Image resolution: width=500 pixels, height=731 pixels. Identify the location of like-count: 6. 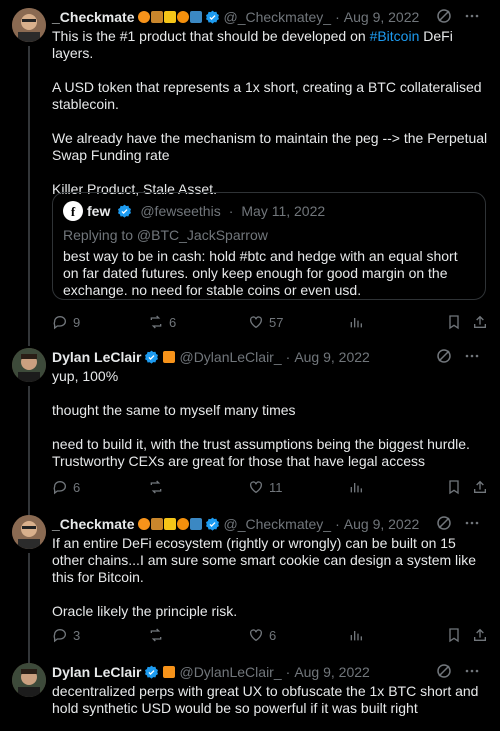
(273, 635).